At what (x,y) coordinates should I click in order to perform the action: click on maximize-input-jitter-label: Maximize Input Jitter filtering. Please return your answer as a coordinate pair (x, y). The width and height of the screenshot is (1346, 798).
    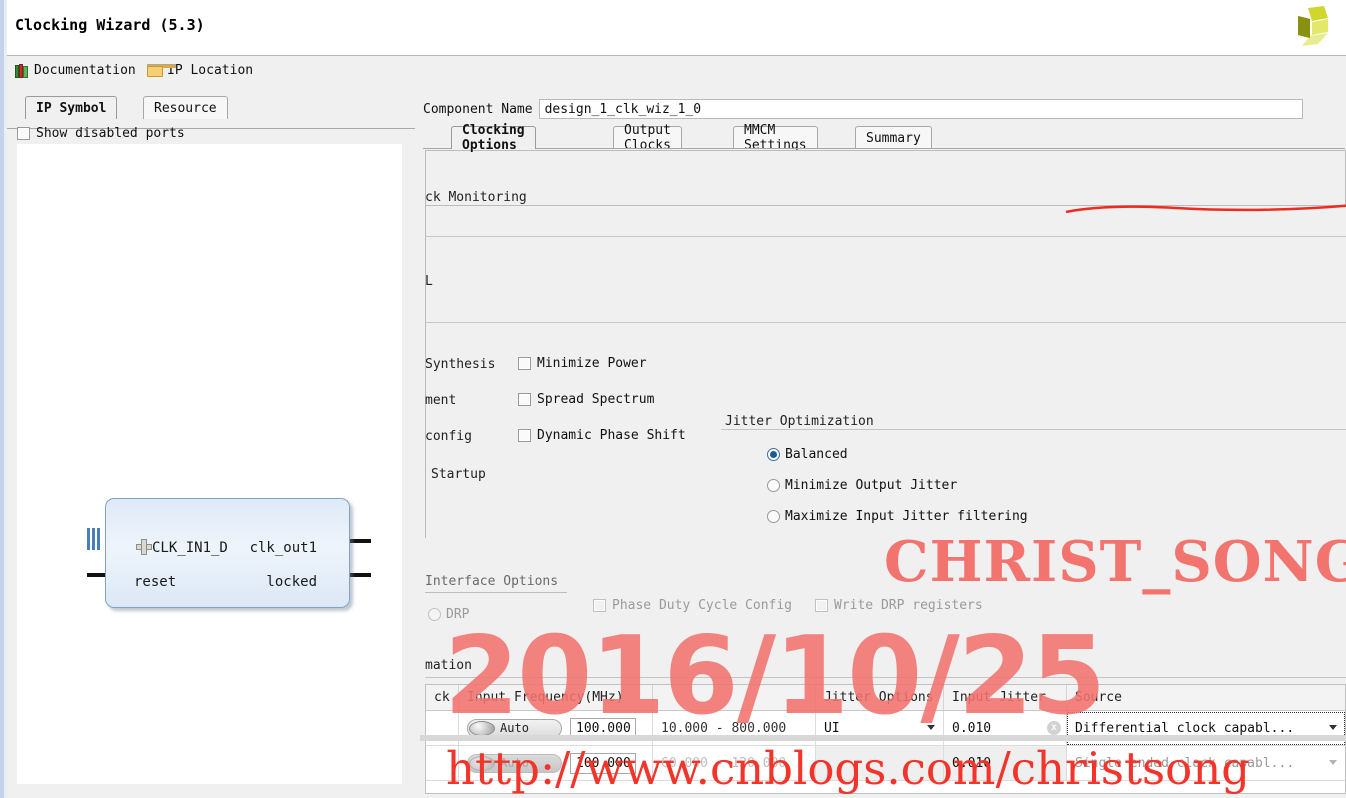
    Looking at the image, I should click on (906, 516).